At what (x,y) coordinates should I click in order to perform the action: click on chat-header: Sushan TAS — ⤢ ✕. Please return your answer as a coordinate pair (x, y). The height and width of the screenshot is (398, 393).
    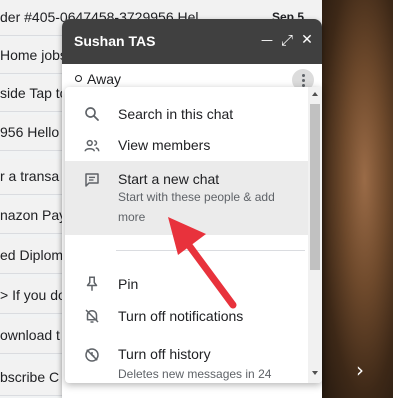
    Looking at the image, I should click on (192, 41).